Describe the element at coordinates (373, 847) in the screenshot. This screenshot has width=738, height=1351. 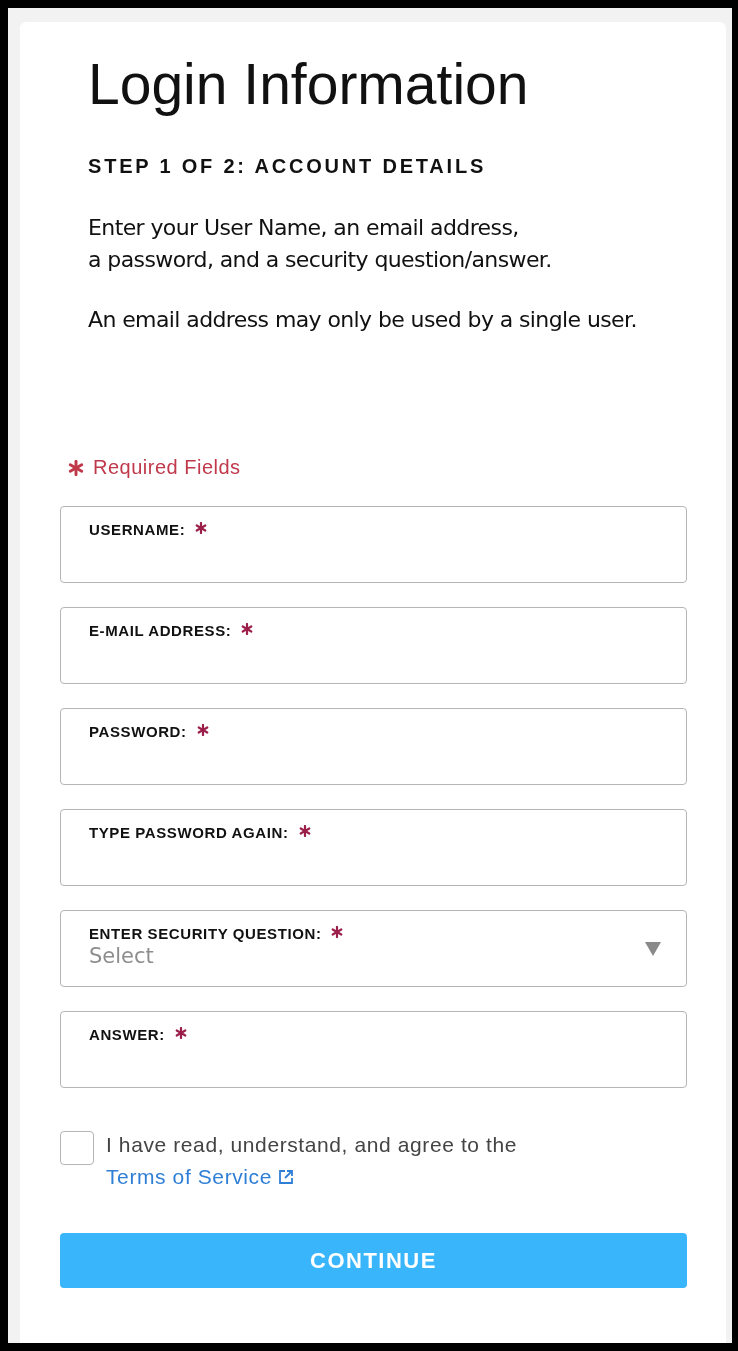
I see `input-field: TYPE PASSWORD AGAIN:` at that location.